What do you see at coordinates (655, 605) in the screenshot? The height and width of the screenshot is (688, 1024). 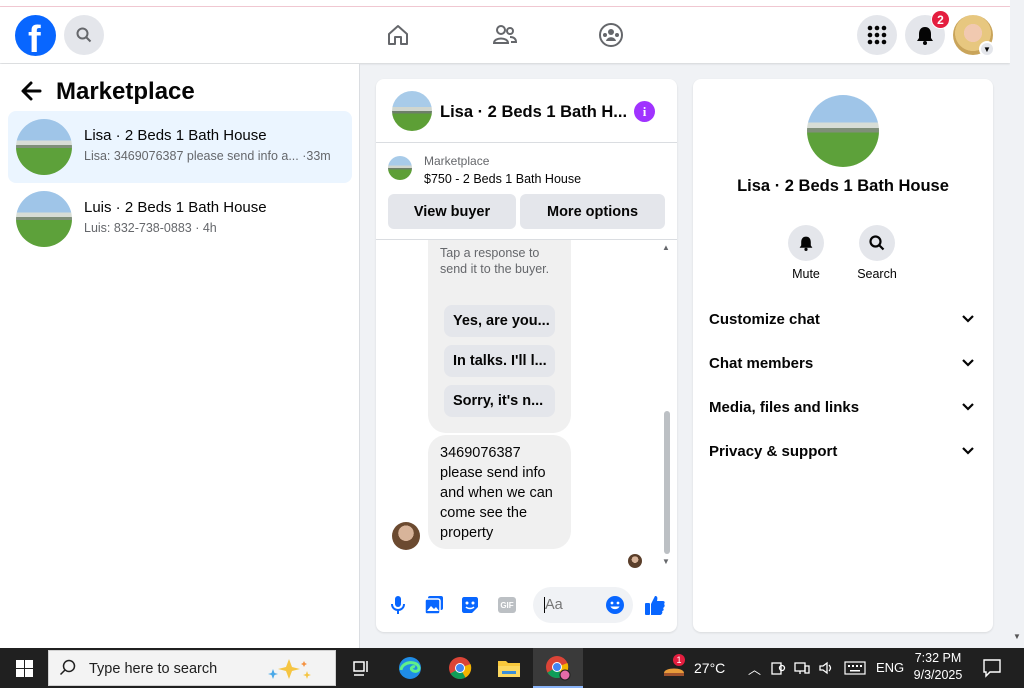 I see `thumbs-up-icon` at bounding box center [655, 605].